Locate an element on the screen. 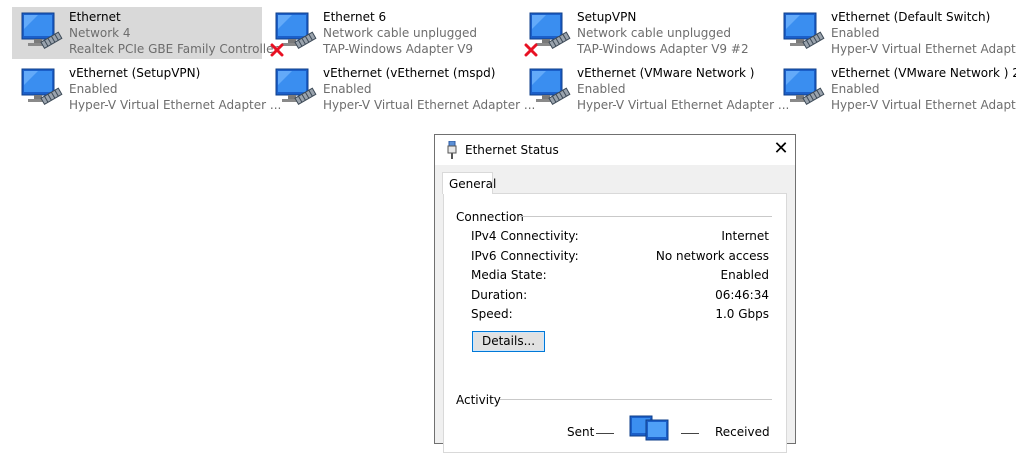  sent-dash is located at coordinates (605, 433).